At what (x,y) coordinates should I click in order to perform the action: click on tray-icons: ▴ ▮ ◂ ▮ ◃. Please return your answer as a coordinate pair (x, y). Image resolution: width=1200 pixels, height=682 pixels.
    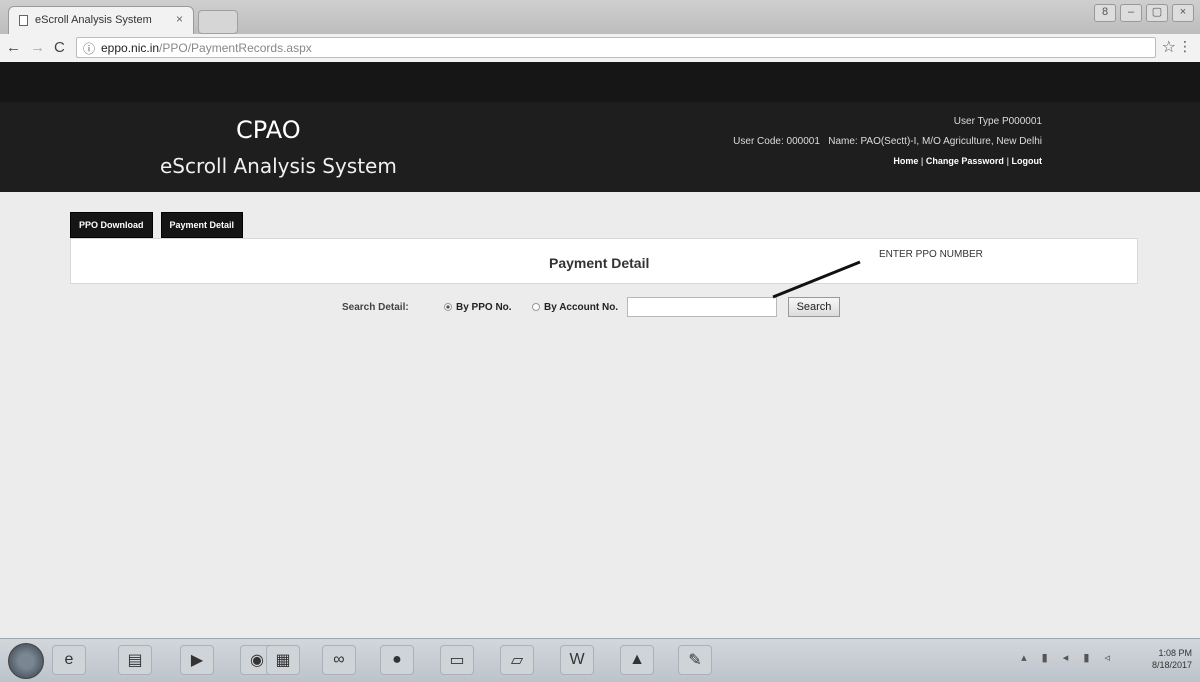
    Looking at the image, I should click on (1068, 657).